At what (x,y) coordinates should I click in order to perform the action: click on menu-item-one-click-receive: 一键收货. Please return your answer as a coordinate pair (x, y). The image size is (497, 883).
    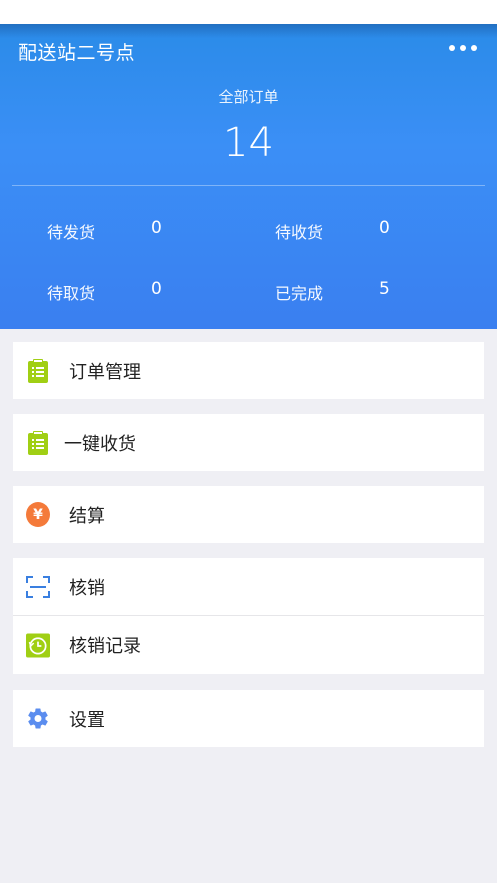
    Looking at the image, I should click on (248, 442).